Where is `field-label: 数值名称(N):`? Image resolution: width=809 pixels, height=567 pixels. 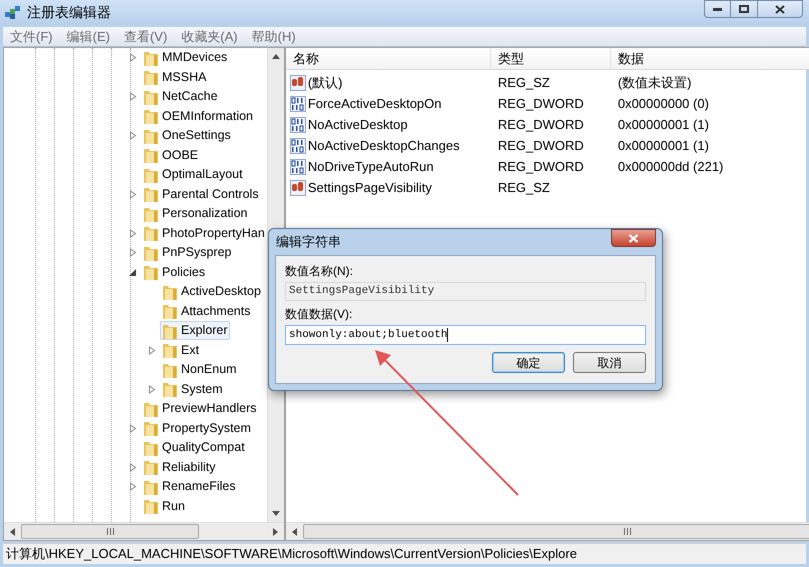
field-label: 数值名称(N): is located at coordinates (319, 271).